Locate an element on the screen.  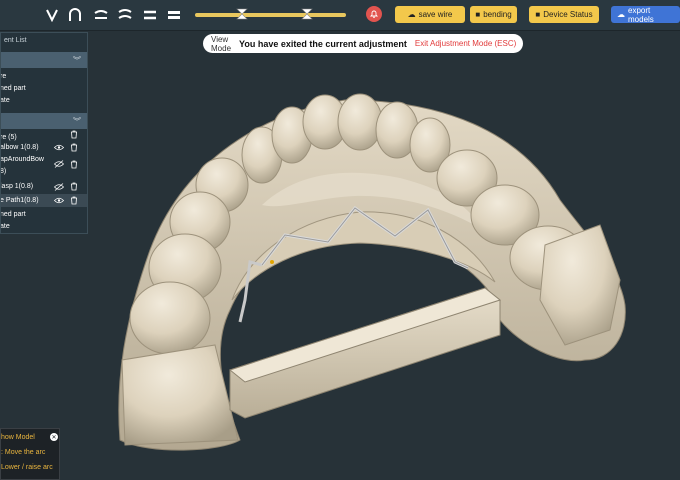
list-item-selected: e Path1(0.8) is located at coordinates (44, 200).